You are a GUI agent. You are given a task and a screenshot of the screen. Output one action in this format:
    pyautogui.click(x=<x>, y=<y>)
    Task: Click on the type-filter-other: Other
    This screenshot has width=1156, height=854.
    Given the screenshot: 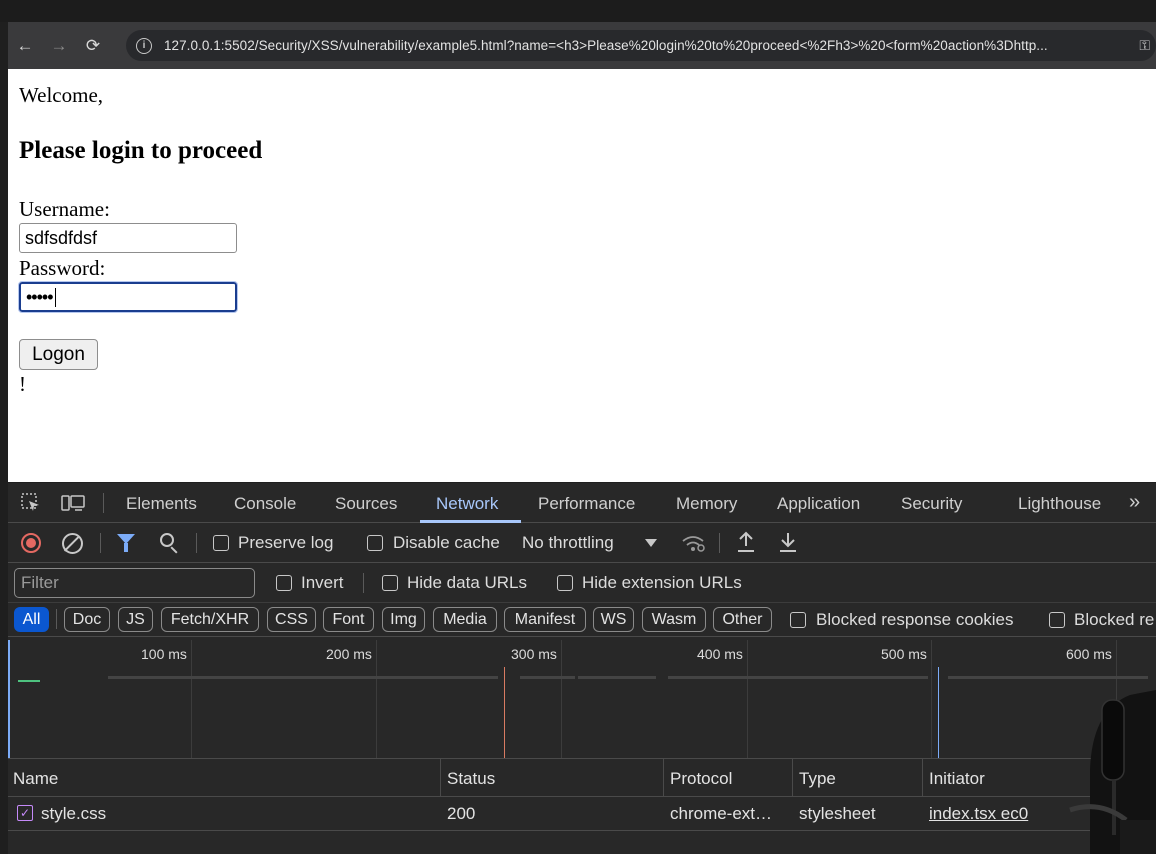 What is the action you would take?
    pyautogui.click(x=742, y=619)
    